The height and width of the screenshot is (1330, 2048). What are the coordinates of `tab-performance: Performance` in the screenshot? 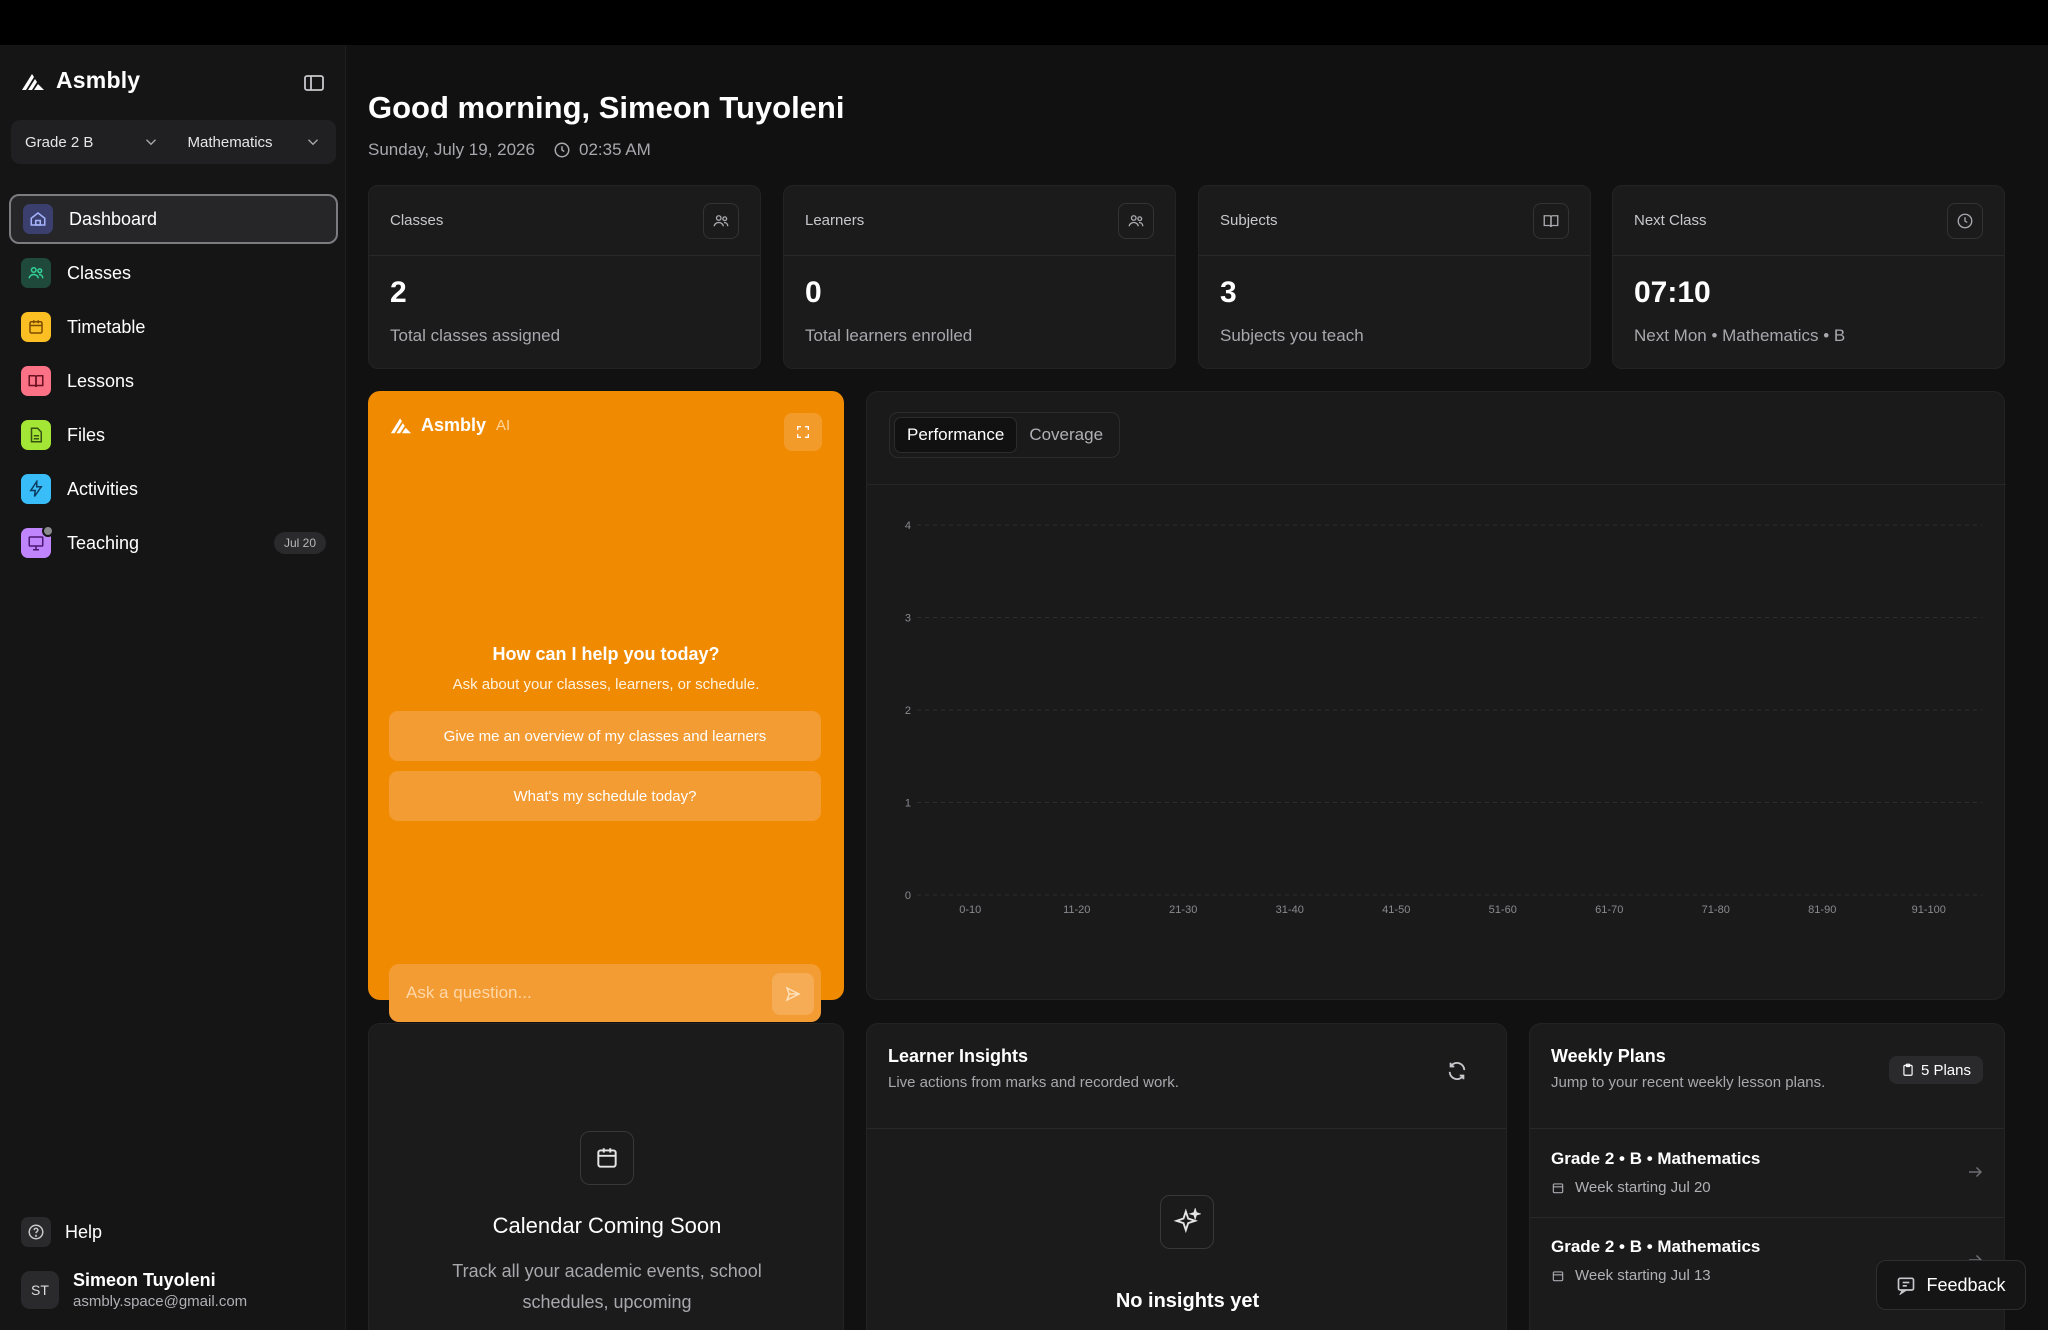 It's located at (956, 435).